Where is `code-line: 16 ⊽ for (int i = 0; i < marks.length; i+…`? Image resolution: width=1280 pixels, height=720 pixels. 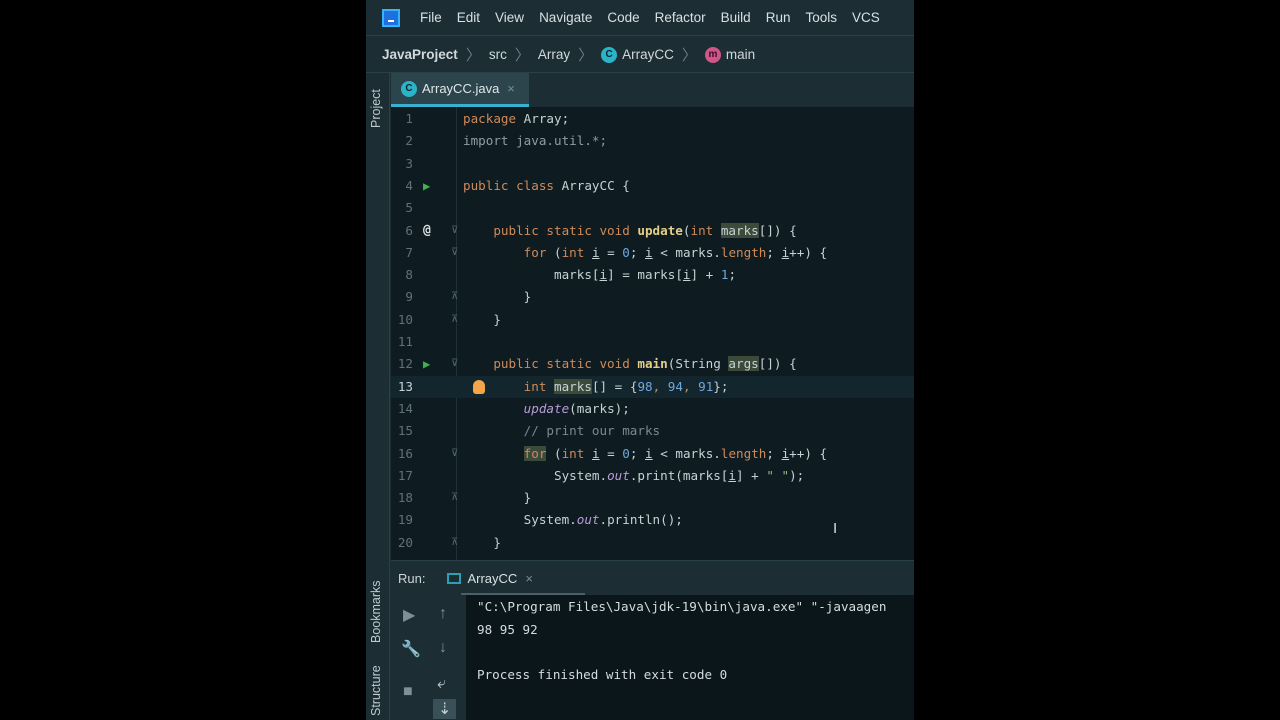
code-line: 16 ⊽ for (int i = 0; i < marks.length; i+… is located at coordinates (652, 454).